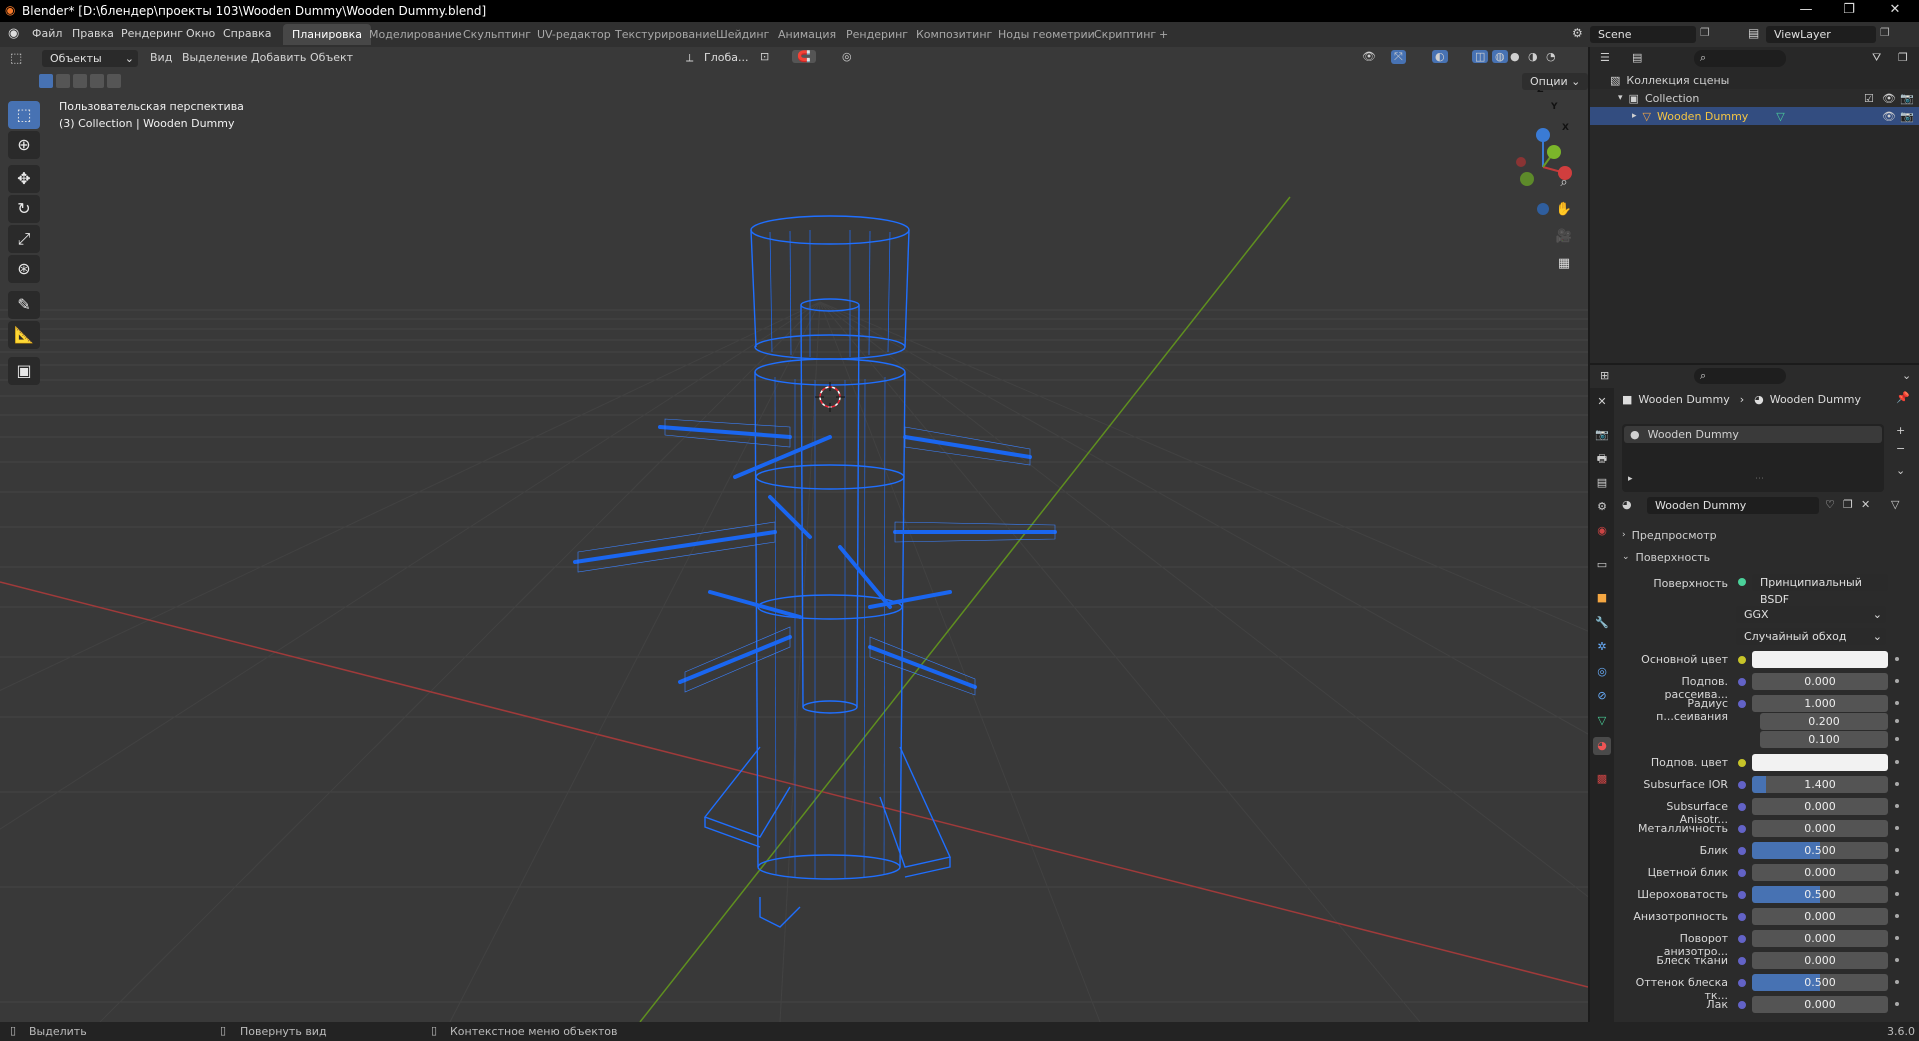 This screenshot has height=1041, width=1919. Describe the element at coordinates (804, 56) in the screenshot. I see `snap-icon: 🧲` at that location.